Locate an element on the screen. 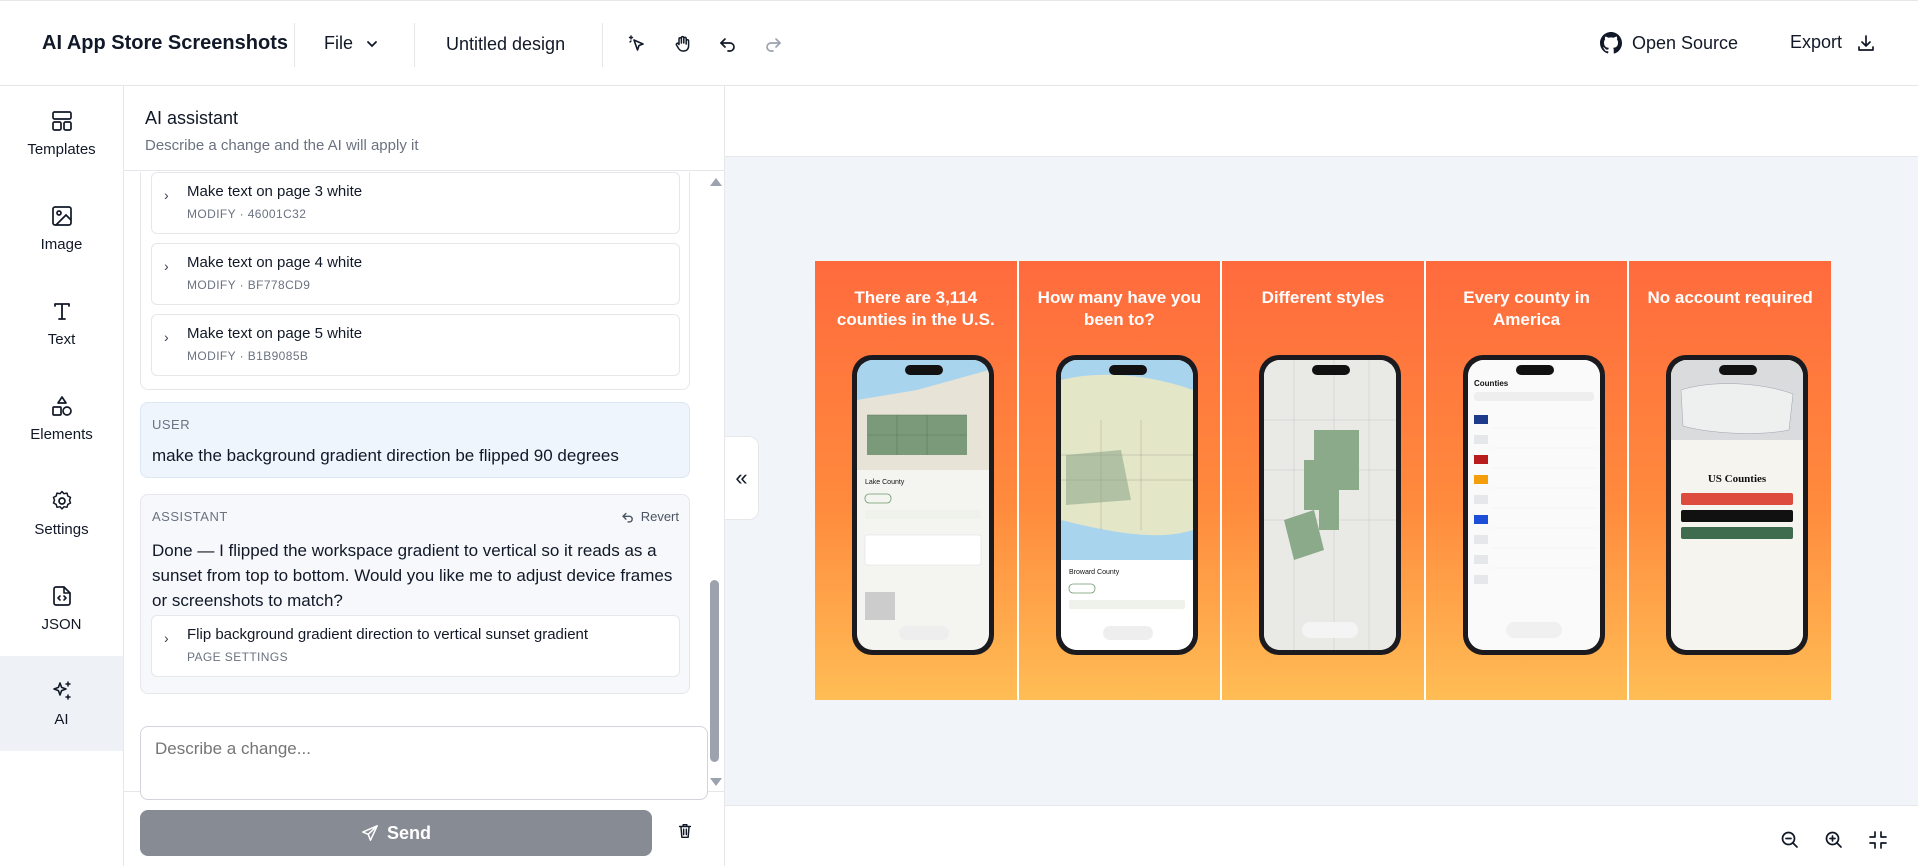  select-tool is located at coordinates (637, 44).